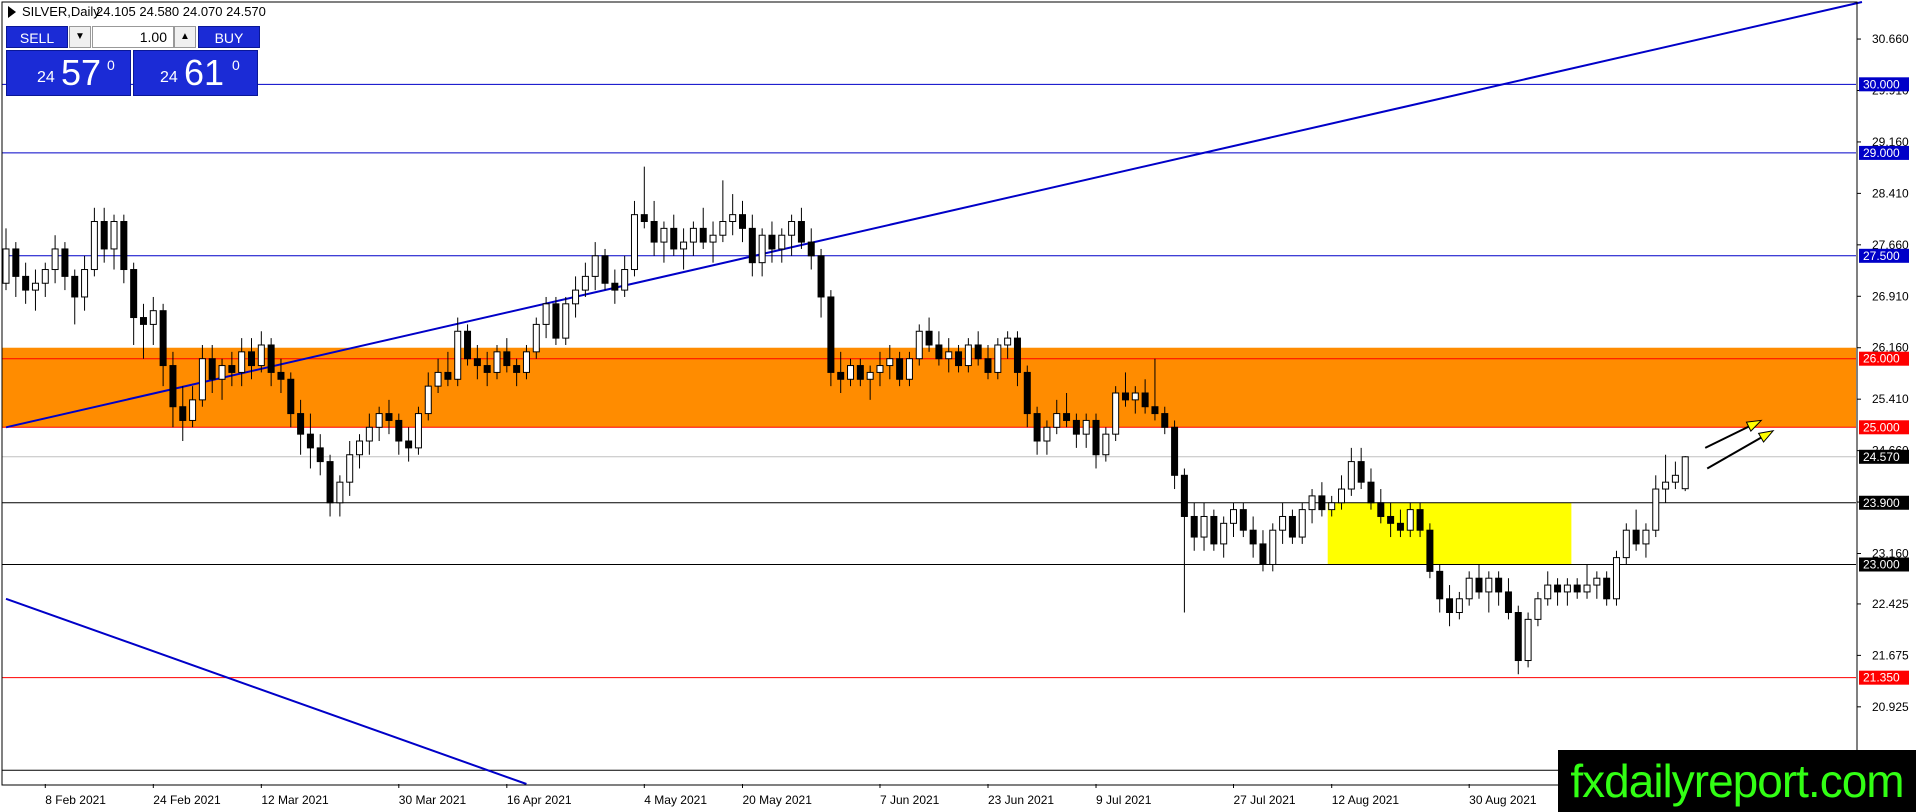 The image size is (1916, 812). What do you see at coordinates (1890, 399) in the screenshot?
I see `y-tick-label: 25.410` at bounding box center [1890, 399].